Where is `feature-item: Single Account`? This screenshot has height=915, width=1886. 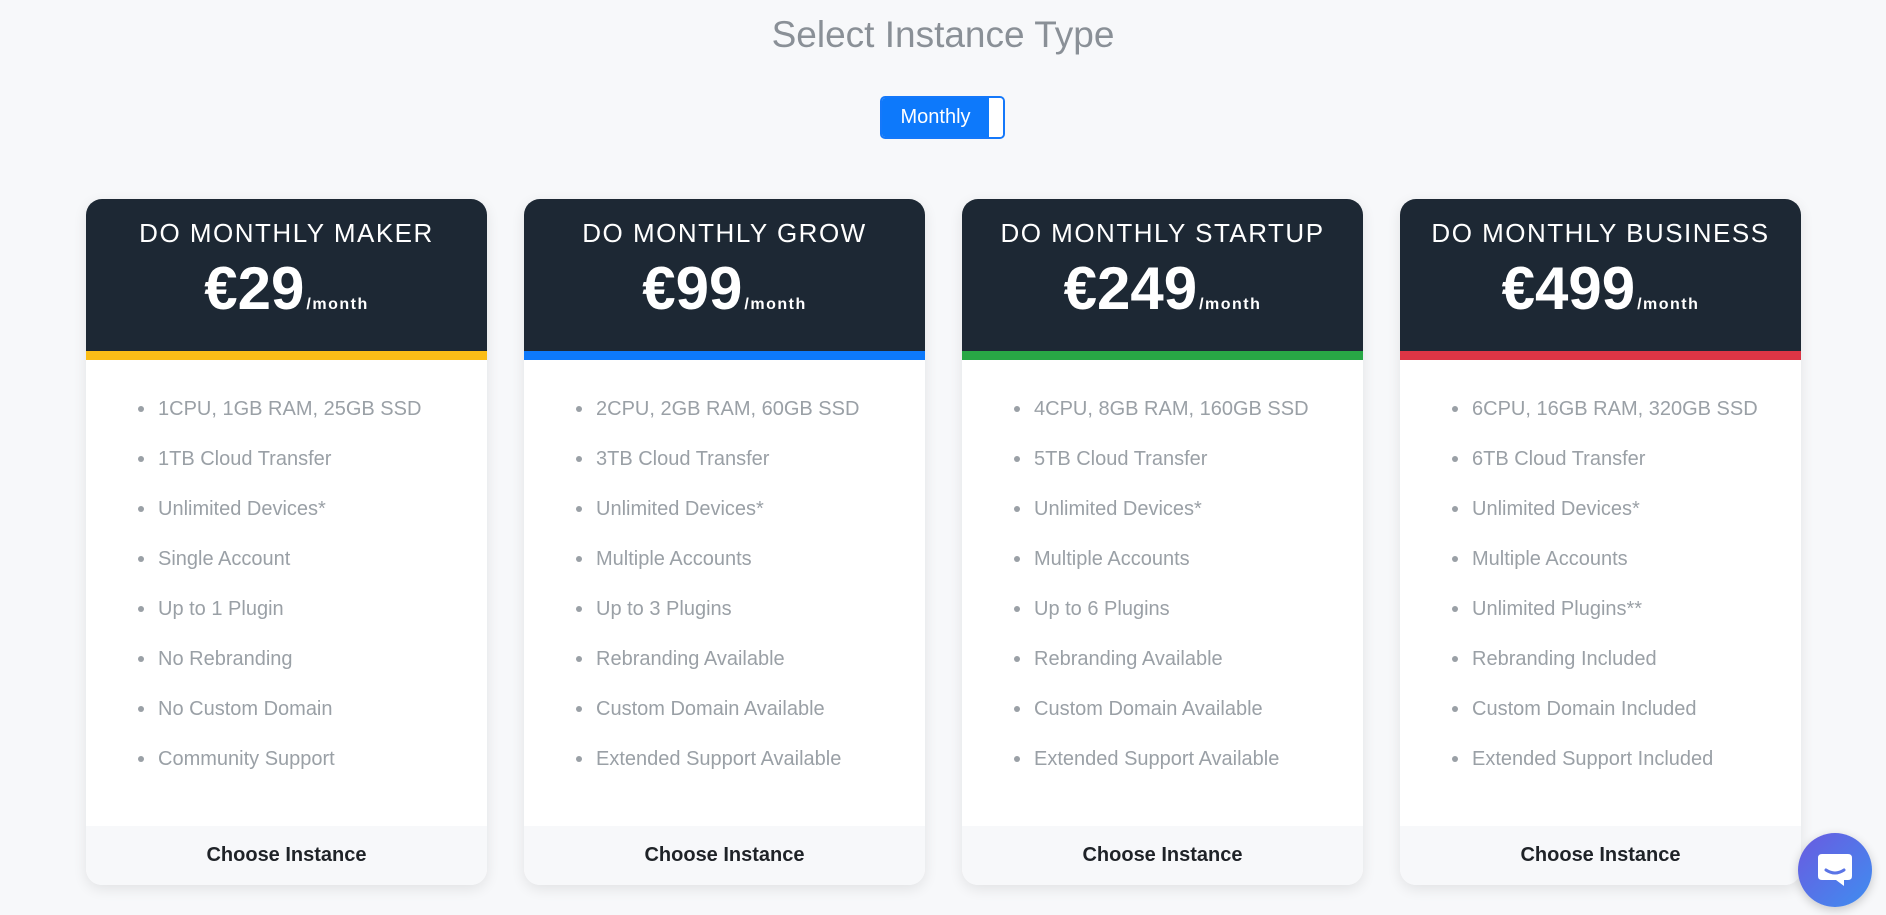
feature-item: Single Account is located at coordinates (312, 572).